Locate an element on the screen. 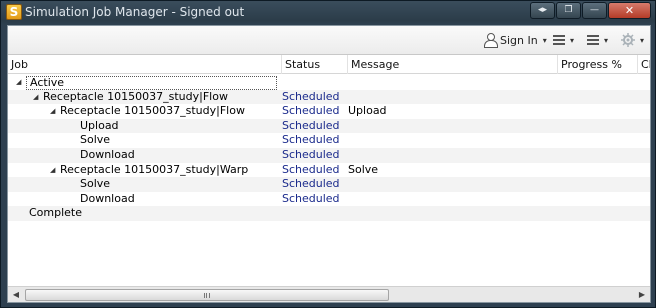  table-row: ◢ Active is located at coordinates (329, 82).